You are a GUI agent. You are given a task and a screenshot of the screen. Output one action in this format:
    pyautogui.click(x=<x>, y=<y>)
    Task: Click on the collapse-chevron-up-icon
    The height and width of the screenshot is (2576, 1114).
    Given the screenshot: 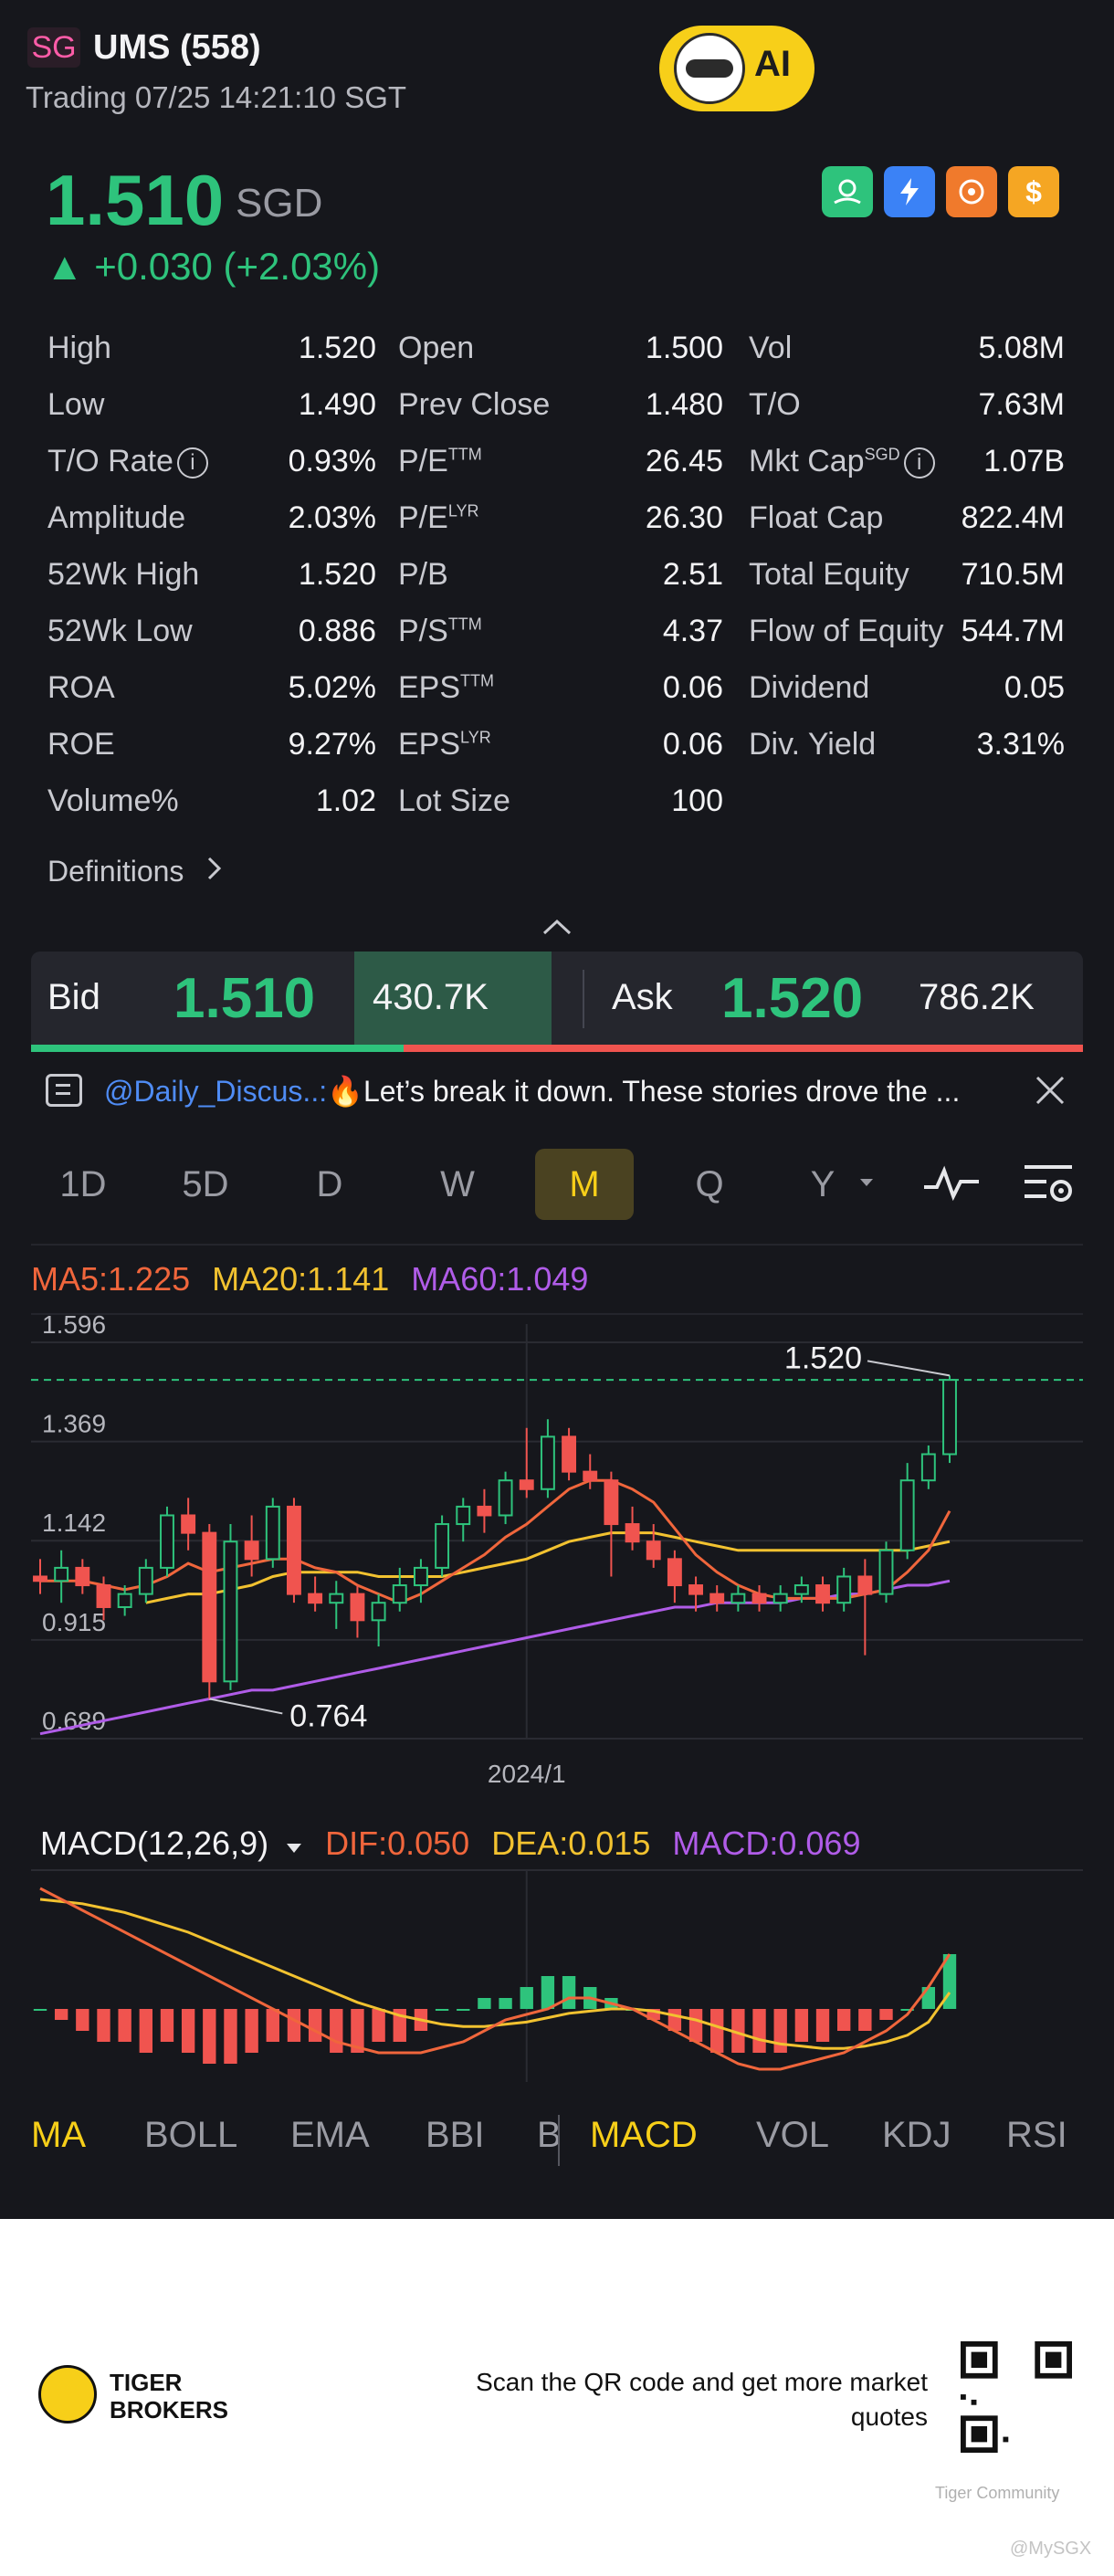 What is the action you would take?
    pyautogui.click(x=557, y=927)
    